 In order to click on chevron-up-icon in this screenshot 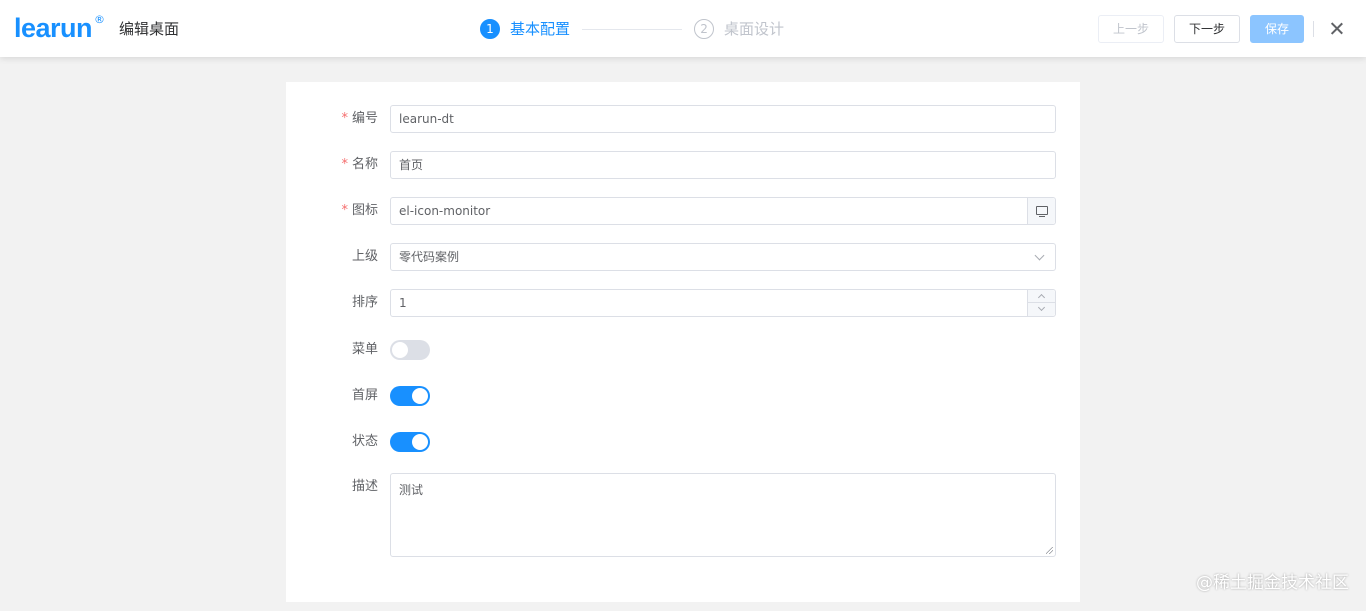, I will do `click(1041, 297)`.